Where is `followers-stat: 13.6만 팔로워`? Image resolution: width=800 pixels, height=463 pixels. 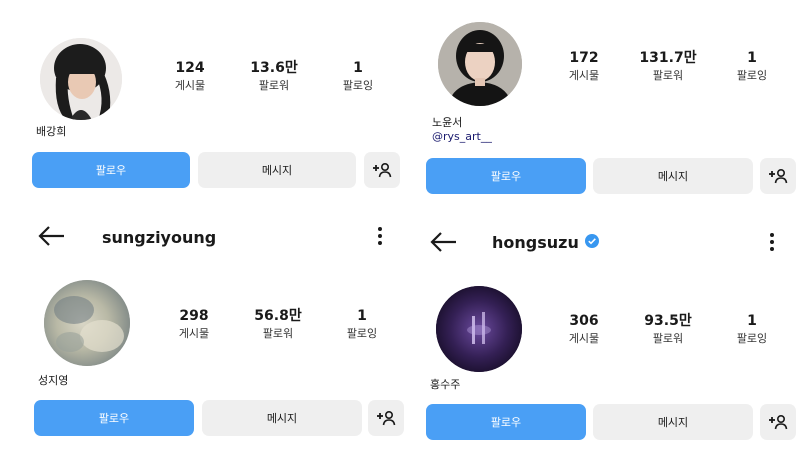
followers-stat: 13.6만 팔로워 is located at coordinates (274, 76).